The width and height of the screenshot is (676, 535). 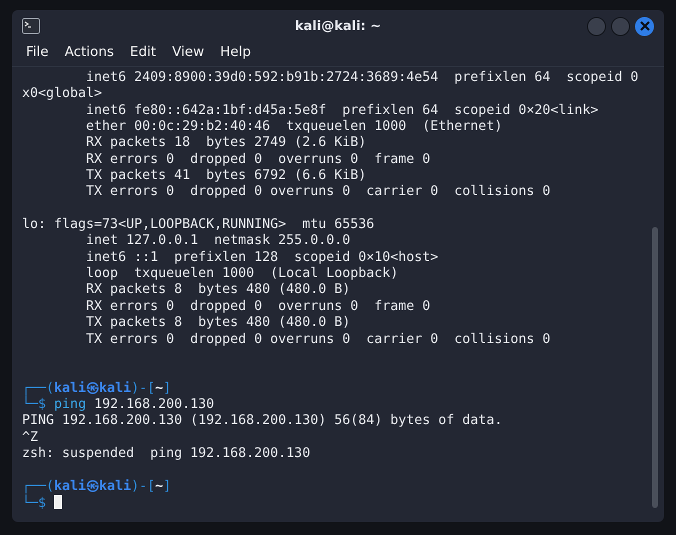 What do you see at coordinates (218, 290) in the screenshot?
I see `terminal-line: RX packets 8 bytes 480 (480.0 B)` at bounding box center [218, 290].